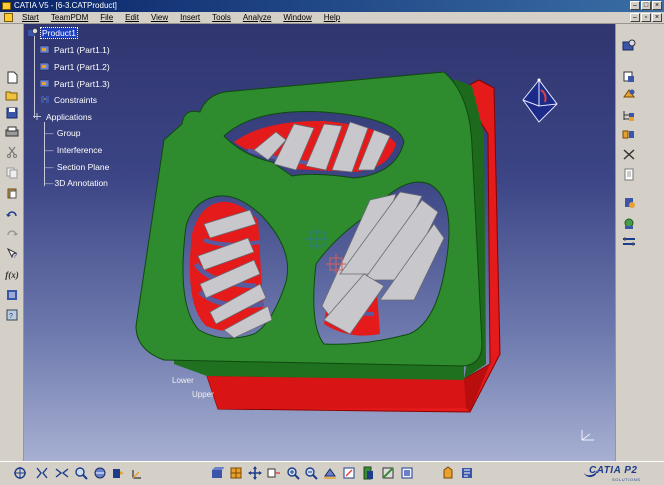  Describe the element at coordinates (635, 17) in the screenshot. I see `doc-minimize-button: –` at that location.